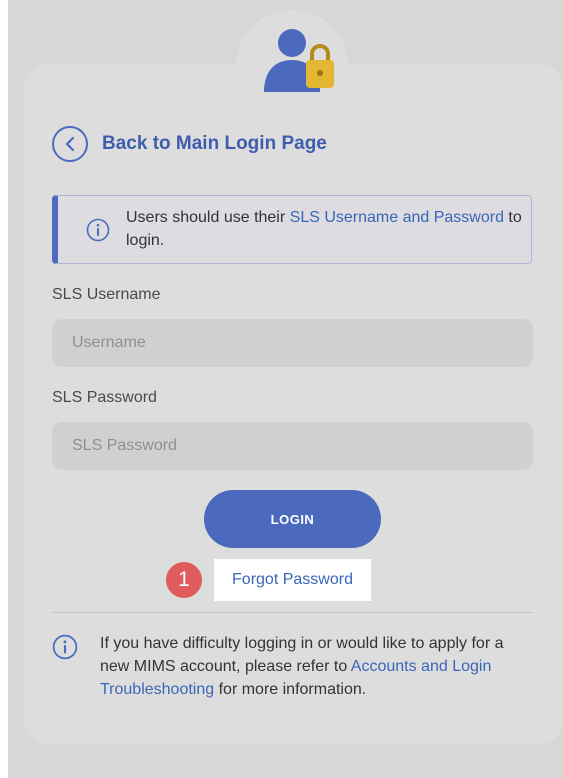 Image resolution: width=563 pixels, height=778 pixels. I want to click on user-lock-icon, so click(299, 60).